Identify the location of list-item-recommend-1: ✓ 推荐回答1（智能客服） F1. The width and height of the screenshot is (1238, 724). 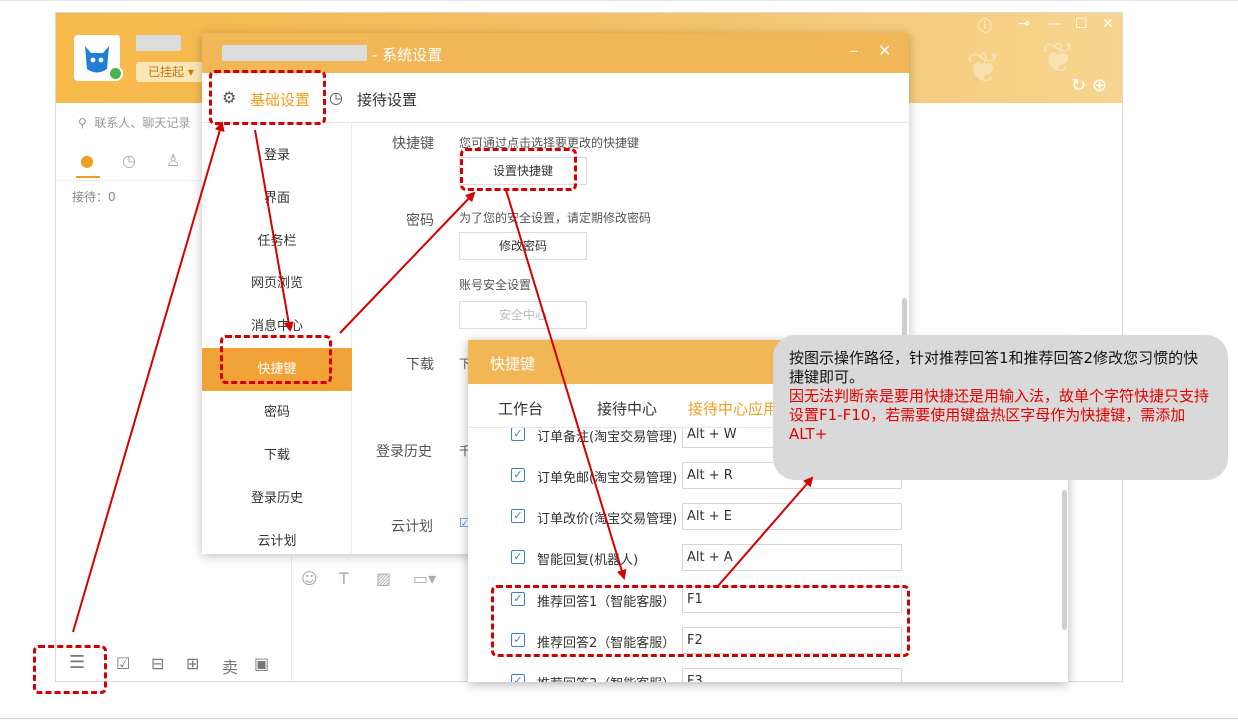
(768, 600).